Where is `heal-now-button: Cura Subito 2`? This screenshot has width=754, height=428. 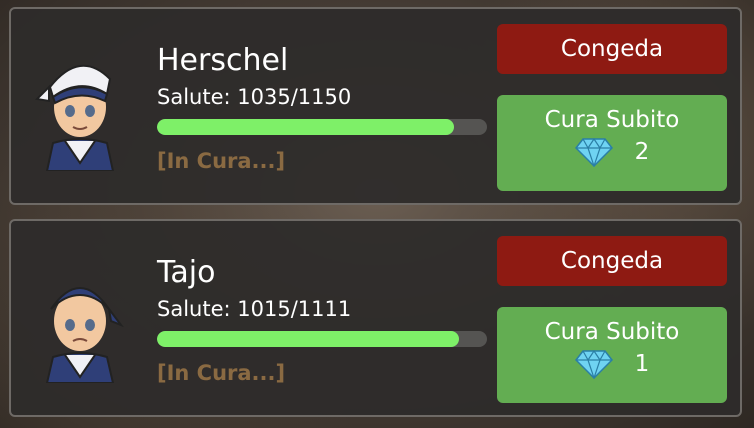
heal-now-button: Cura Subito 2 is located at coordinates (612, 143).